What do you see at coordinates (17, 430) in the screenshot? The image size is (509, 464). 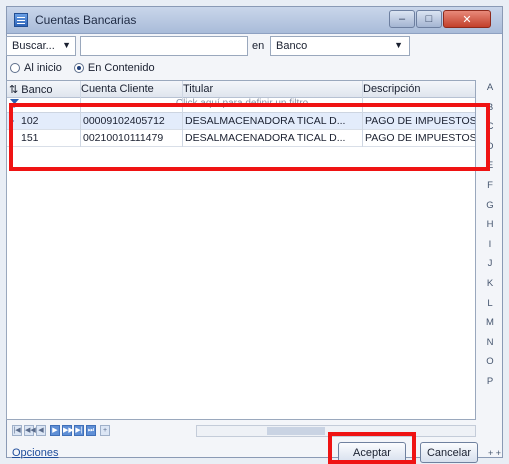 I see `first-record-icon: |◀` at bounding box center [17, 430].